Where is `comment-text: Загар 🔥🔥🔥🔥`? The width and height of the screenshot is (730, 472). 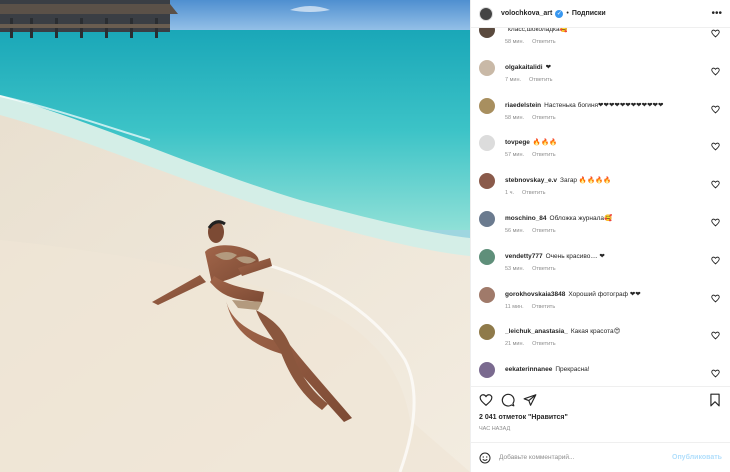 comment-text: Загар 🔥🔥🔥🔥 is located at coordinates (586, 181).